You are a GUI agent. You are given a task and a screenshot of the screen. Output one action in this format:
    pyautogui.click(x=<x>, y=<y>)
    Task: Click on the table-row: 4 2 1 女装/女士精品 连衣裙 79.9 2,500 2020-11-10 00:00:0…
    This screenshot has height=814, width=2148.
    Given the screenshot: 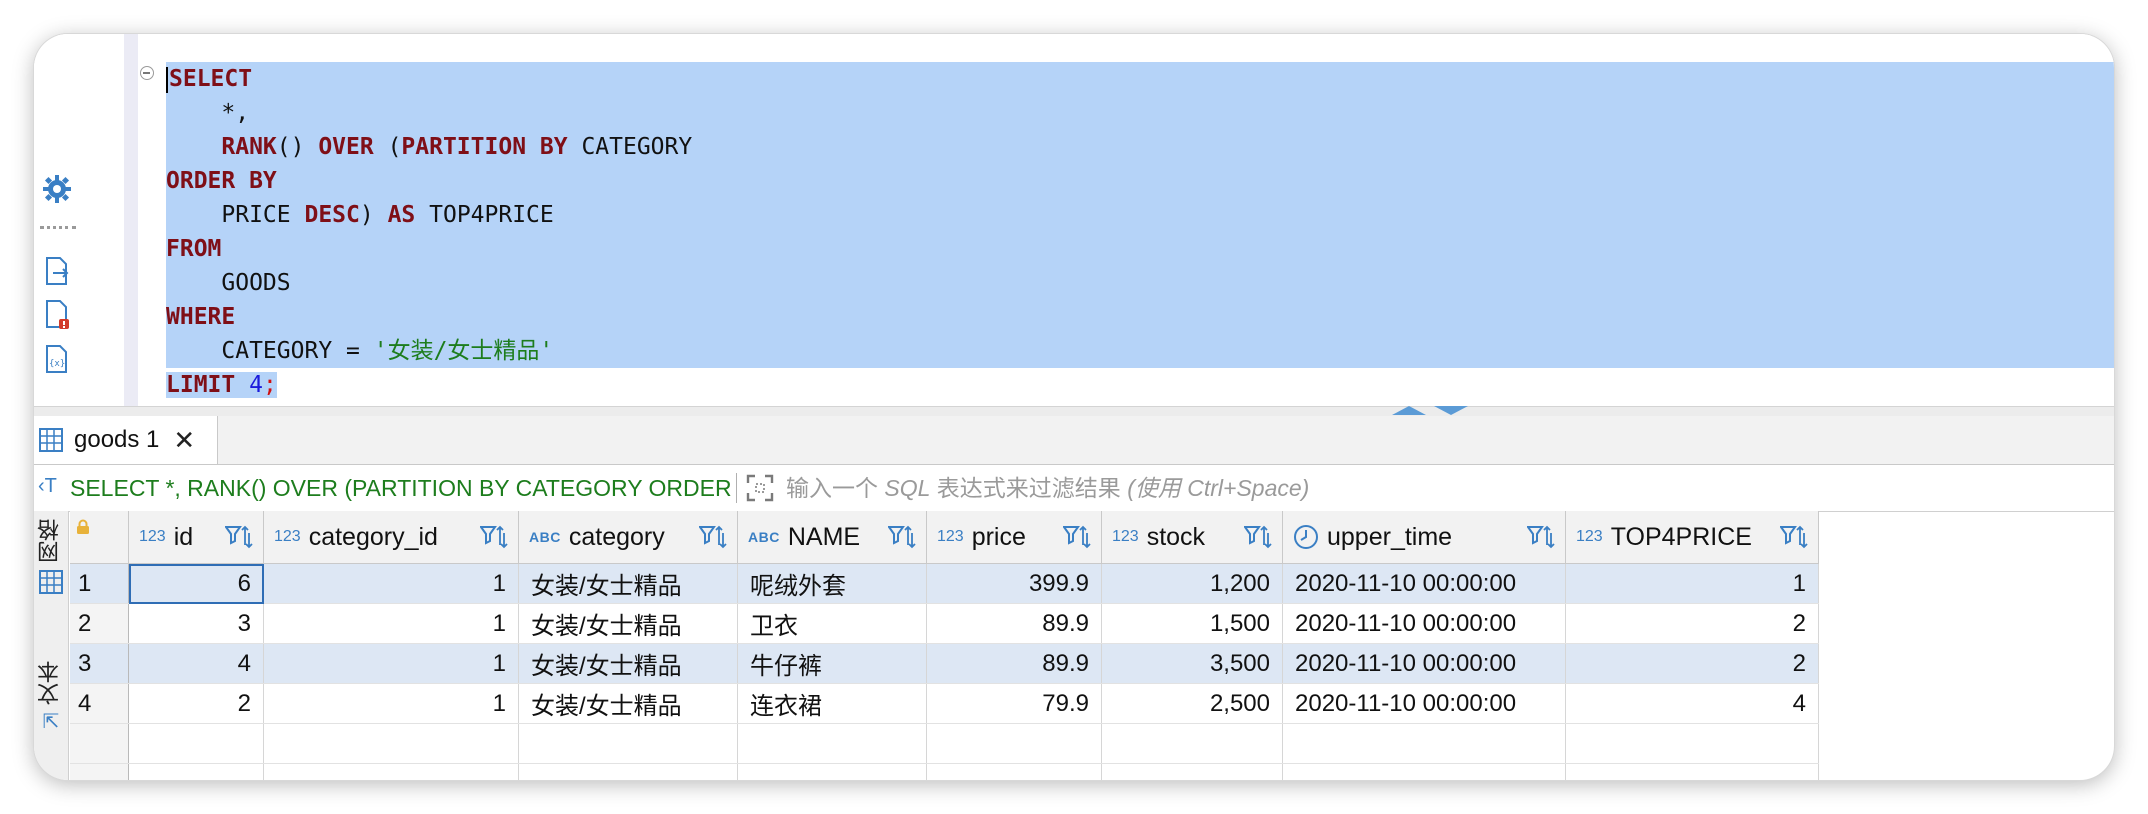 What is the action you would take?
    pyautogui.click(x=944, y=703)
    